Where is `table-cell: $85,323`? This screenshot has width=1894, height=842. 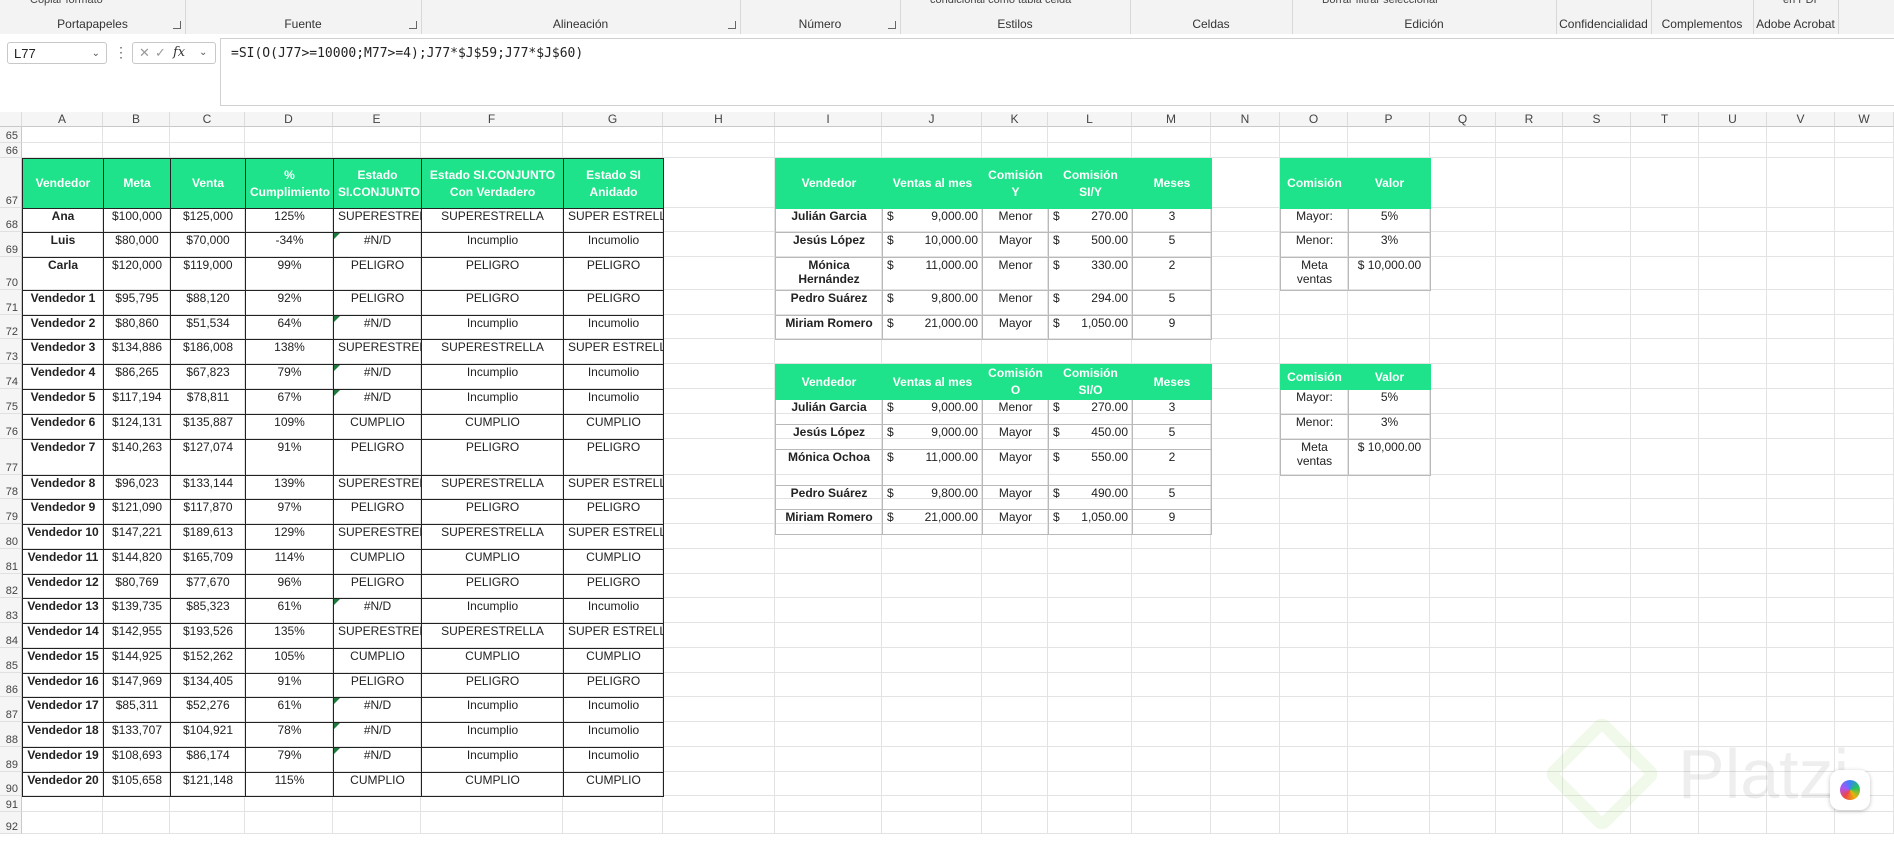 table-cell: $85,323 is located at coordinates (208, 611).